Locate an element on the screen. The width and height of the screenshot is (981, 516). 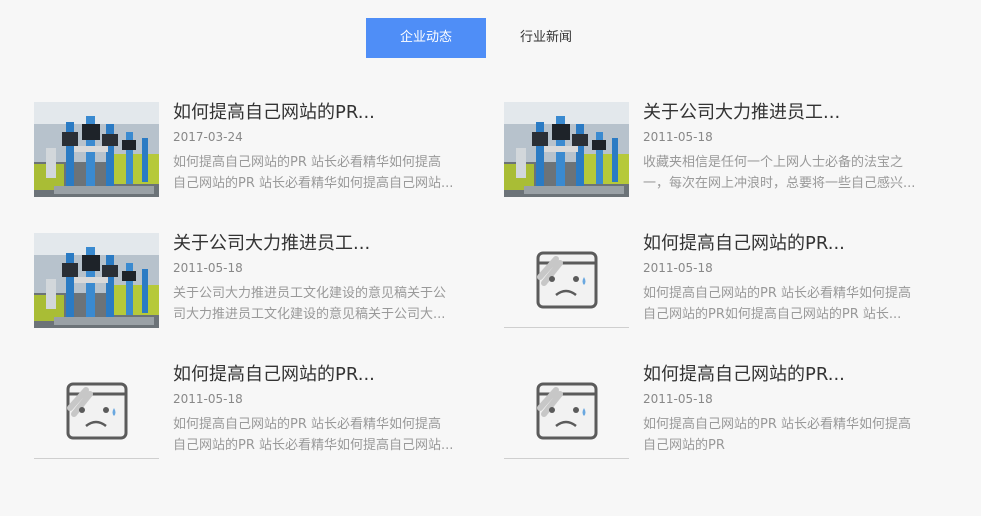
news-summary: 如何提高自己网站的PR 站长必看精华如何提高 自己网站的PR is located at coordinates (793, 435).